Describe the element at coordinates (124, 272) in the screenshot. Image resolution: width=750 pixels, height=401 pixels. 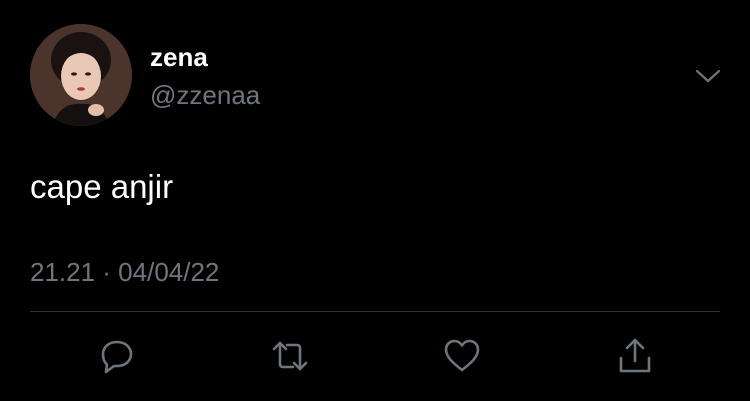
I see `tweet-timestamp: 21.21 · 04/04/22` at that location.